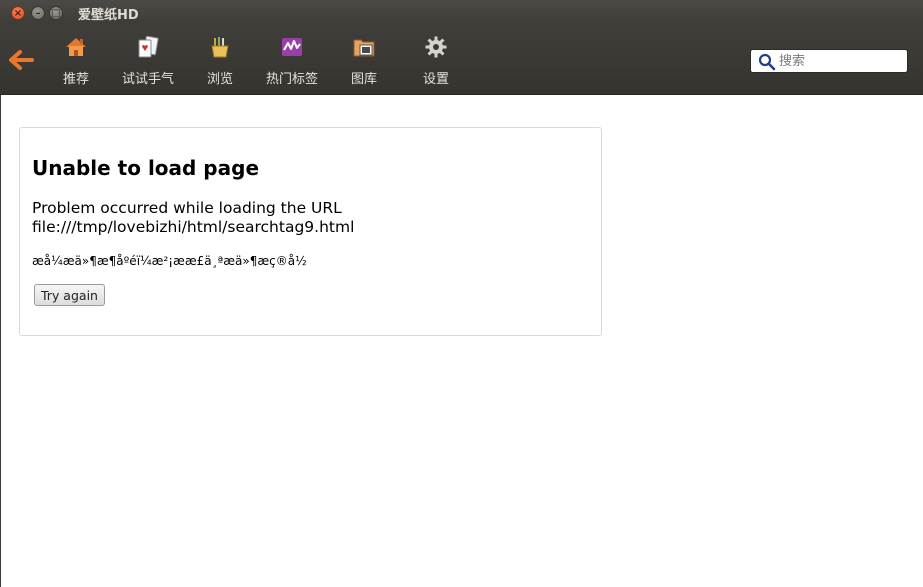 Image resolution: width=923 pixels, height=587 pixels. What do you see at coordinates (292, 60) in the screenshot?
I see `toolbar-item-hot-tags: 热门标签` at bounding box center [292, 60].